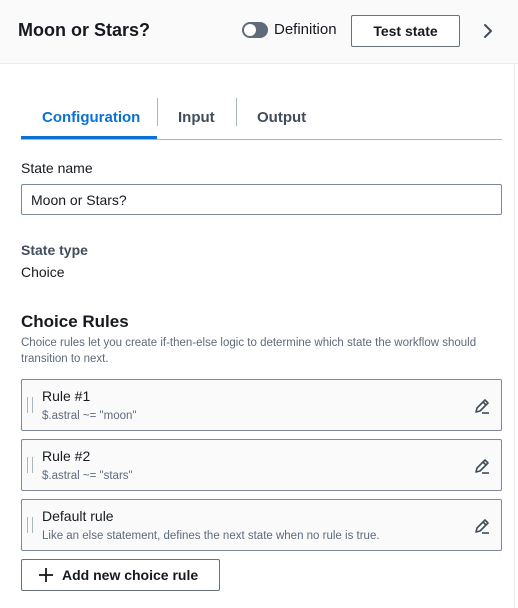  Describe the element at coordinates (89, 416) in the screenshot. I see `rule-condition: $.astral ~= "moon"` at that location.